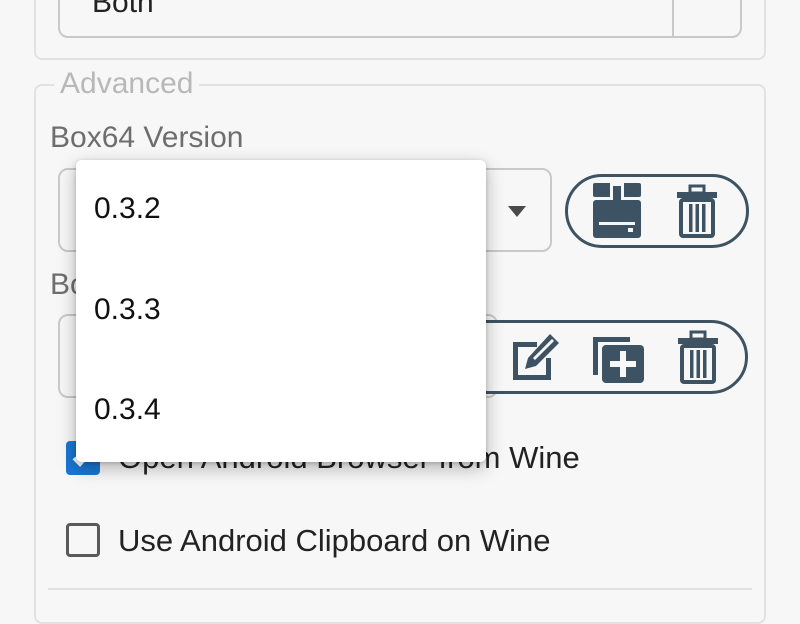  What do you see at coordinates (618, 360) in the screenshot?
I see `add-copy-icon` at bounding box center [618, 360].